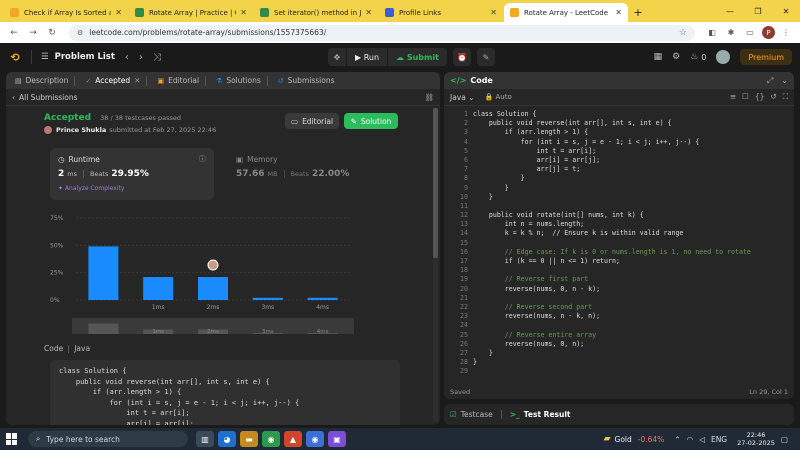 The image size is (800, 450). I want to click on tab-testcase: ☑ Testcase, so click(471, 414).